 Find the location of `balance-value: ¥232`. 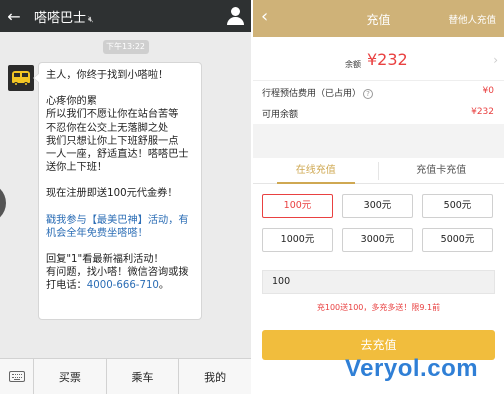

balance-value: ¥232 is located at coordinates (387, 59).